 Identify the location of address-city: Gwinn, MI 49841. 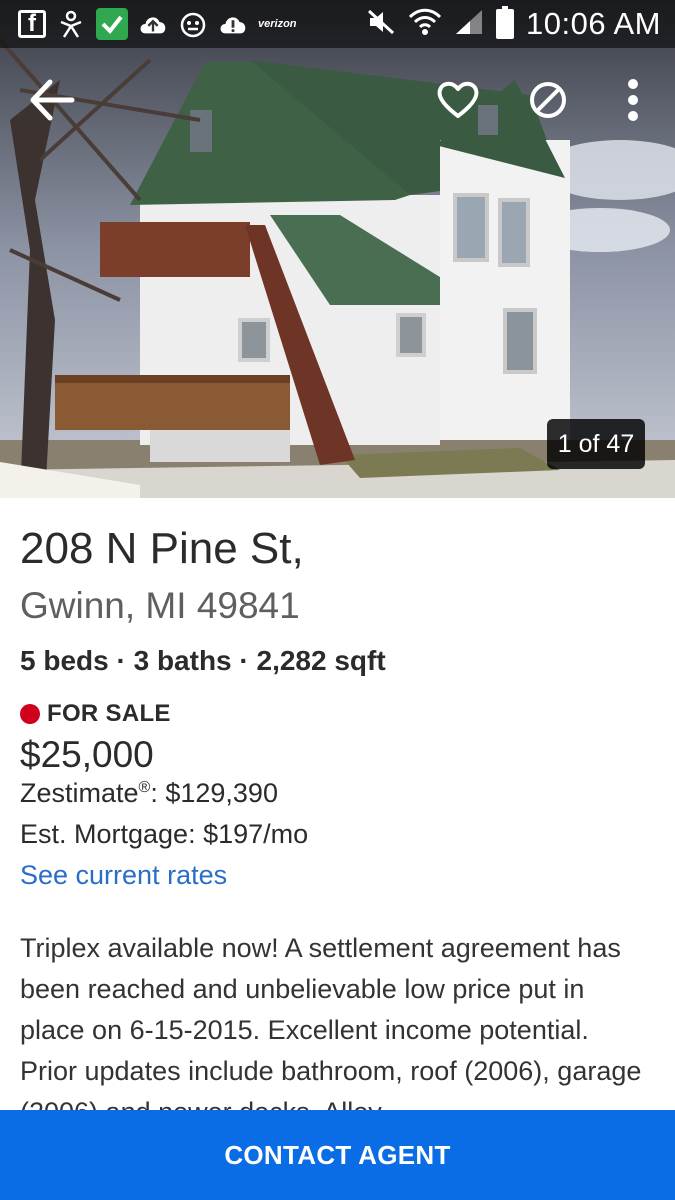
(160, 605).